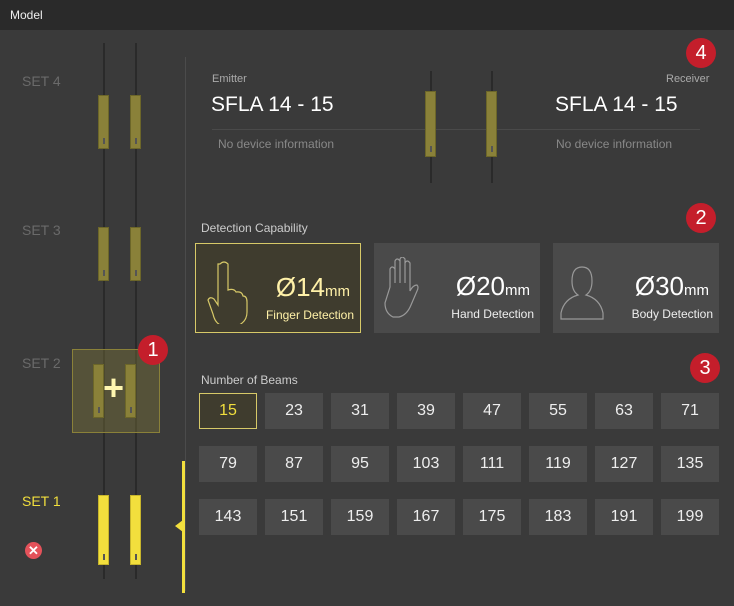 This screenshot has height=606, width=734. Describe the element at coordinates (272, 104) in the screenshot. I see `emitter-model: SFLA 14 - 15` at that location.